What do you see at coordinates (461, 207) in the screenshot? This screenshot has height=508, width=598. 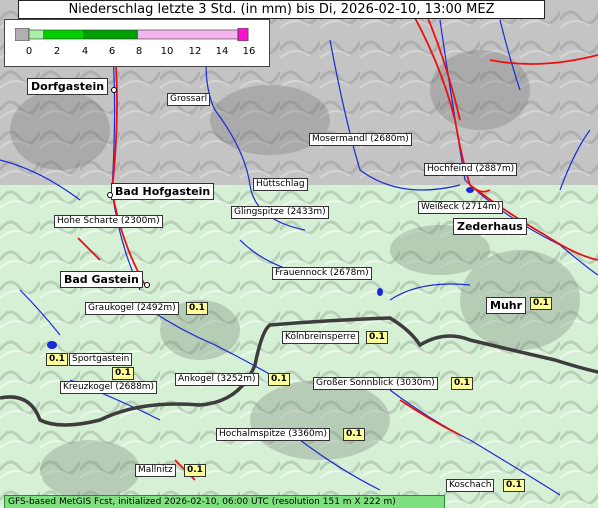 I see `place-label-weisseck: Weißeck (2714m)` at bounding box center [461, 207].